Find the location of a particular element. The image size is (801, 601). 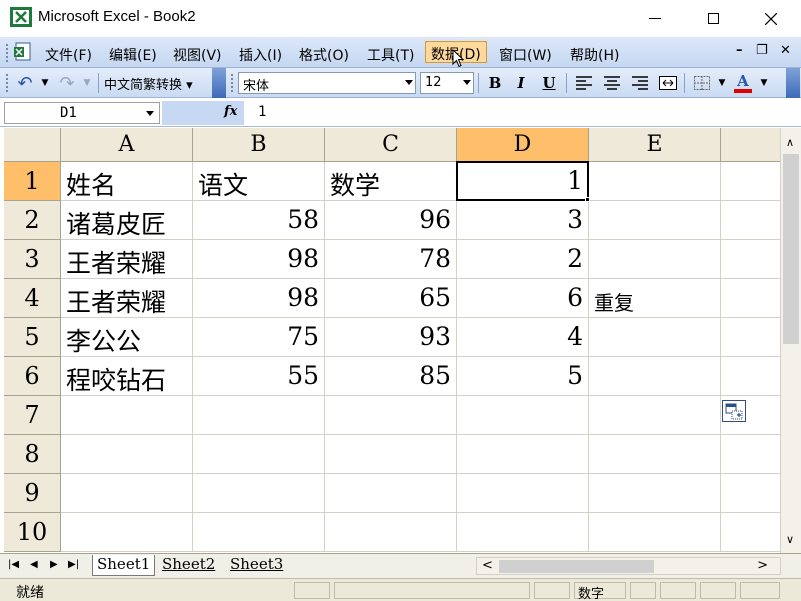

cell-c5: 93 is located at coordinates (391, 337).